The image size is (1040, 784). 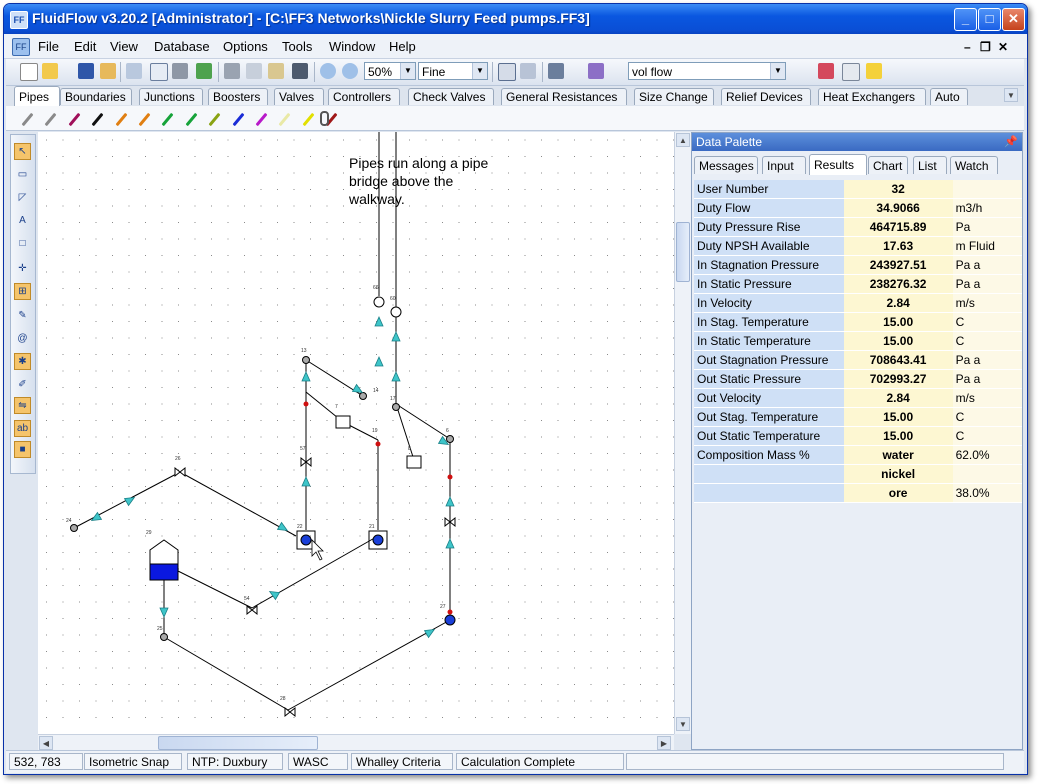 What do you see at coordinates (376, 391) in the screenshot?
I see `node-label: 14` at bounding box center [376, 391].